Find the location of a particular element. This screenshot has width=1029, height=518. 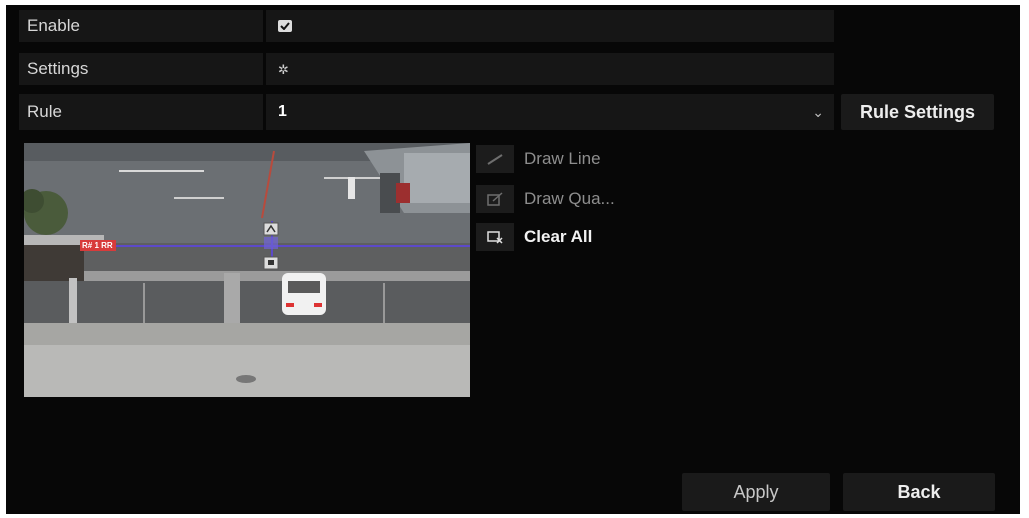

draw-line-tool: Draw Line is located at coordinates (538, 159).